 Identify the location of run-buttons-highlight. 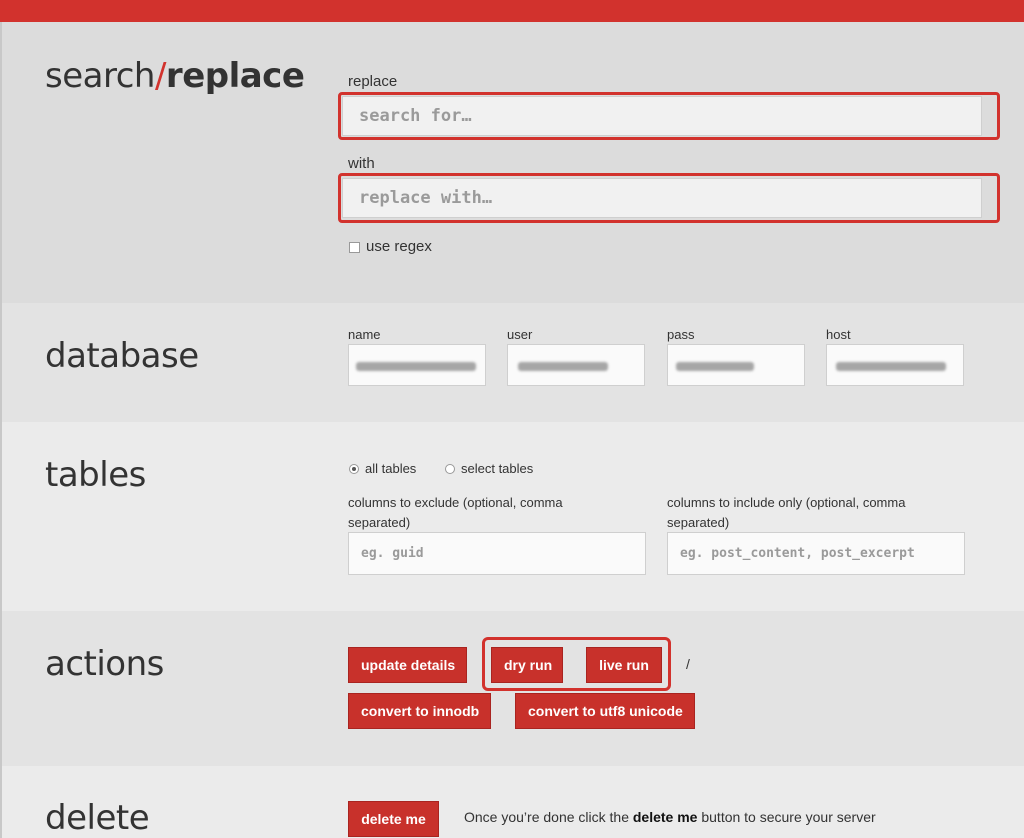
(576, 664).